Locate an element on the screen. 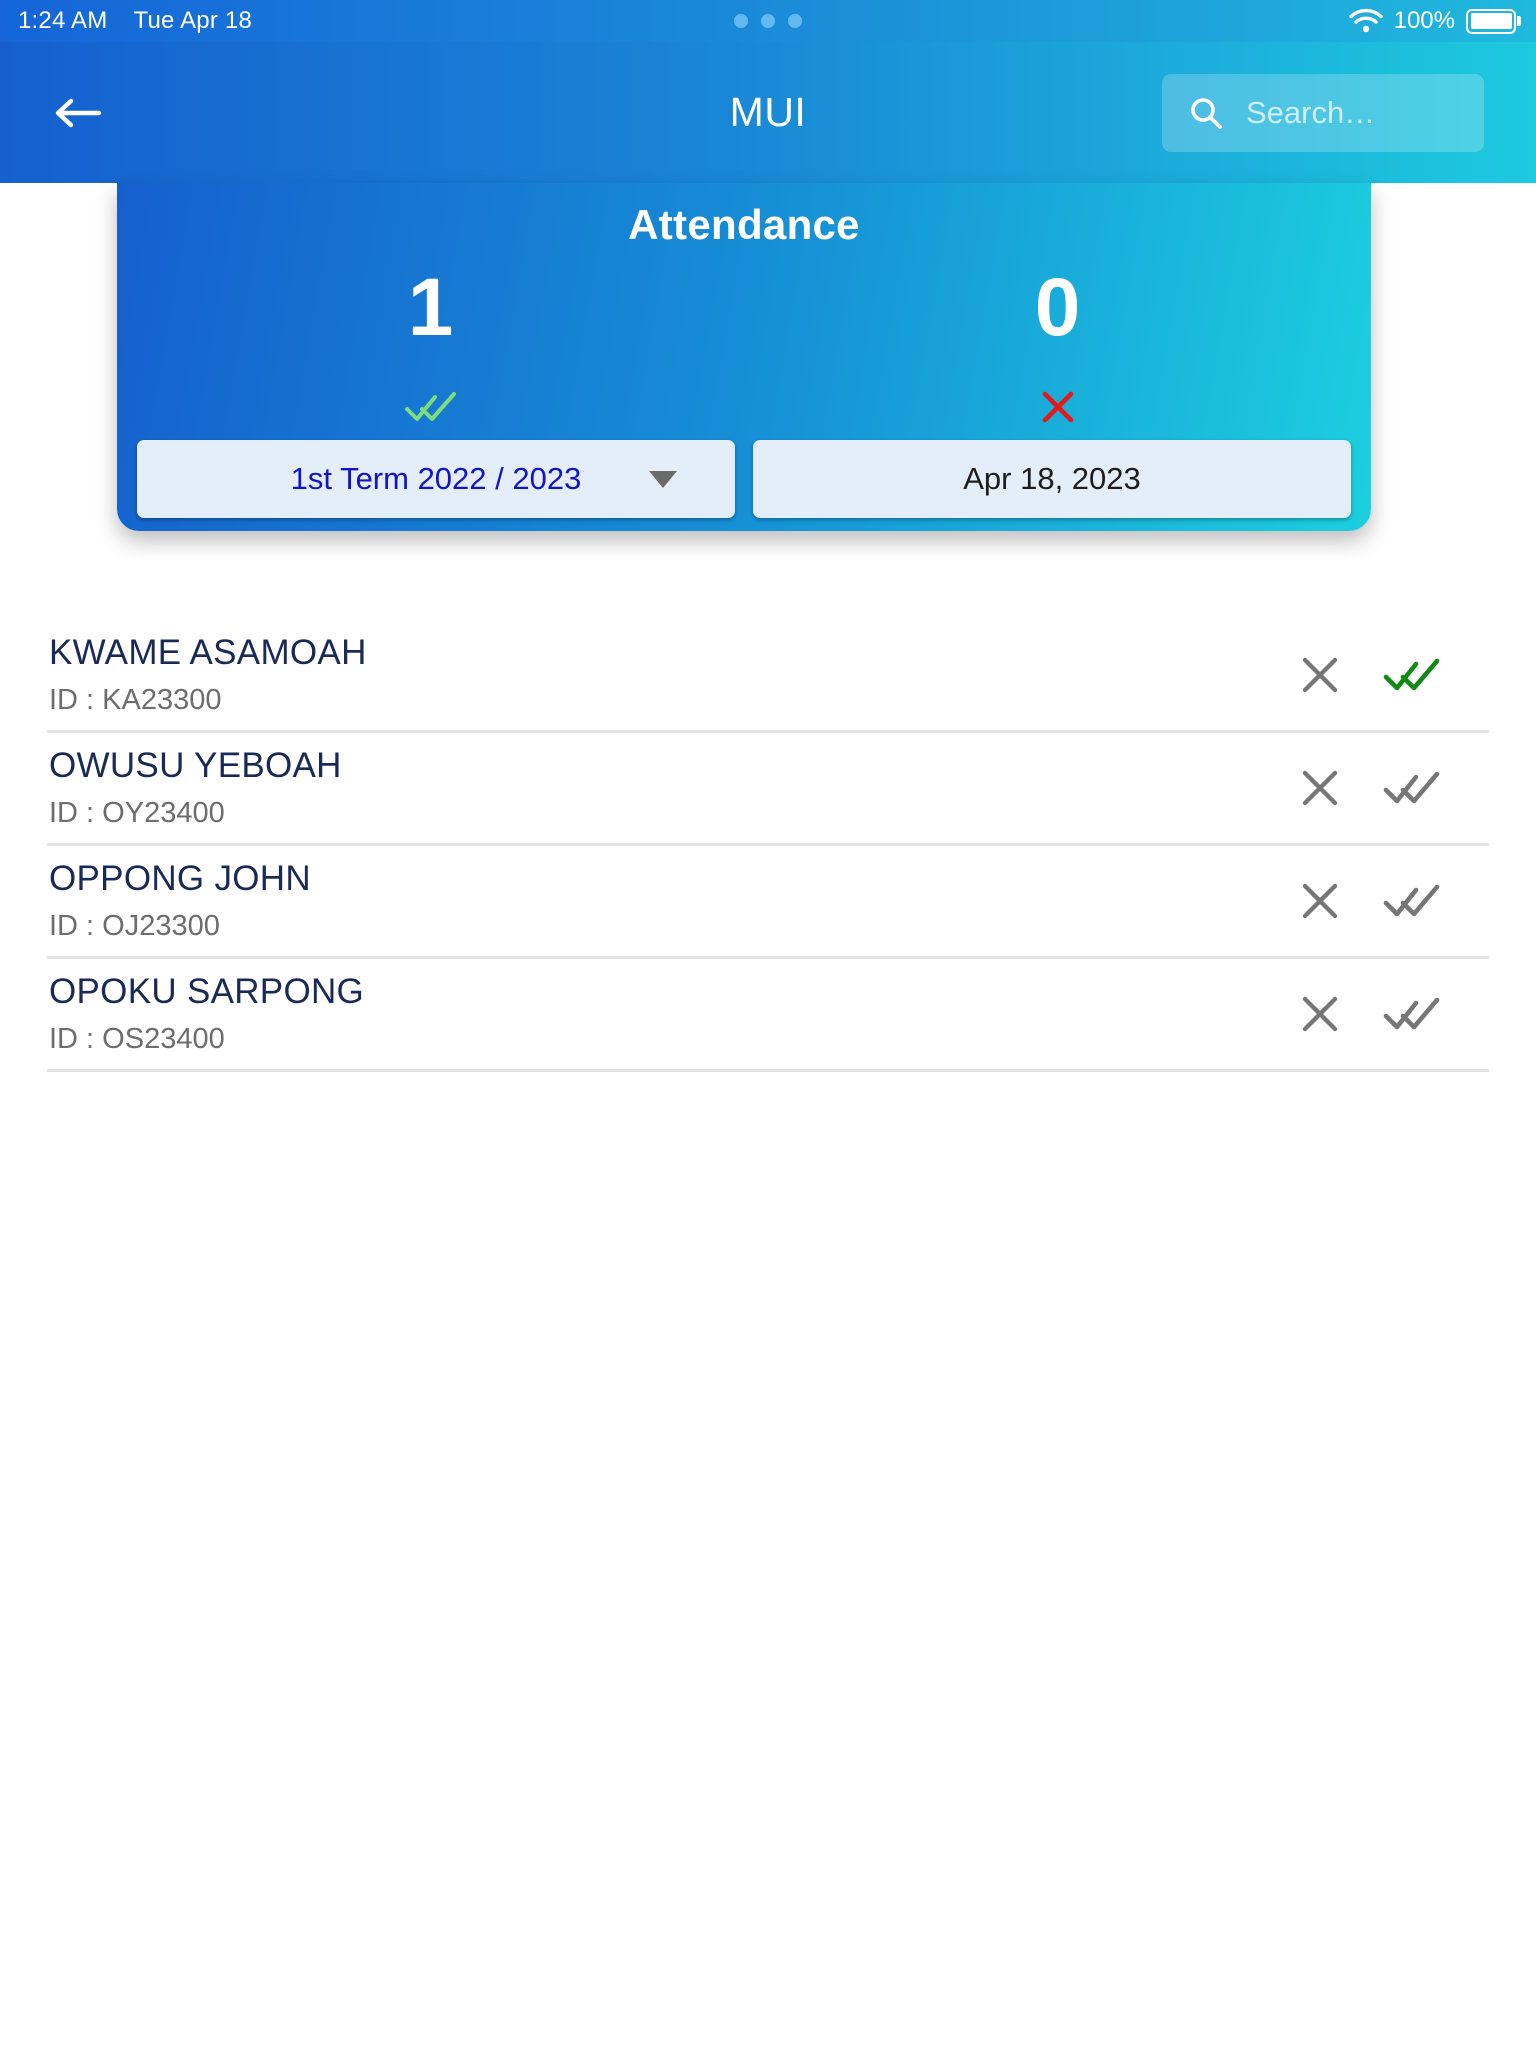 The height and width of the screenshot is (2048, 1536). status-time: 1:24 AM is located at coordinates (63, 20).